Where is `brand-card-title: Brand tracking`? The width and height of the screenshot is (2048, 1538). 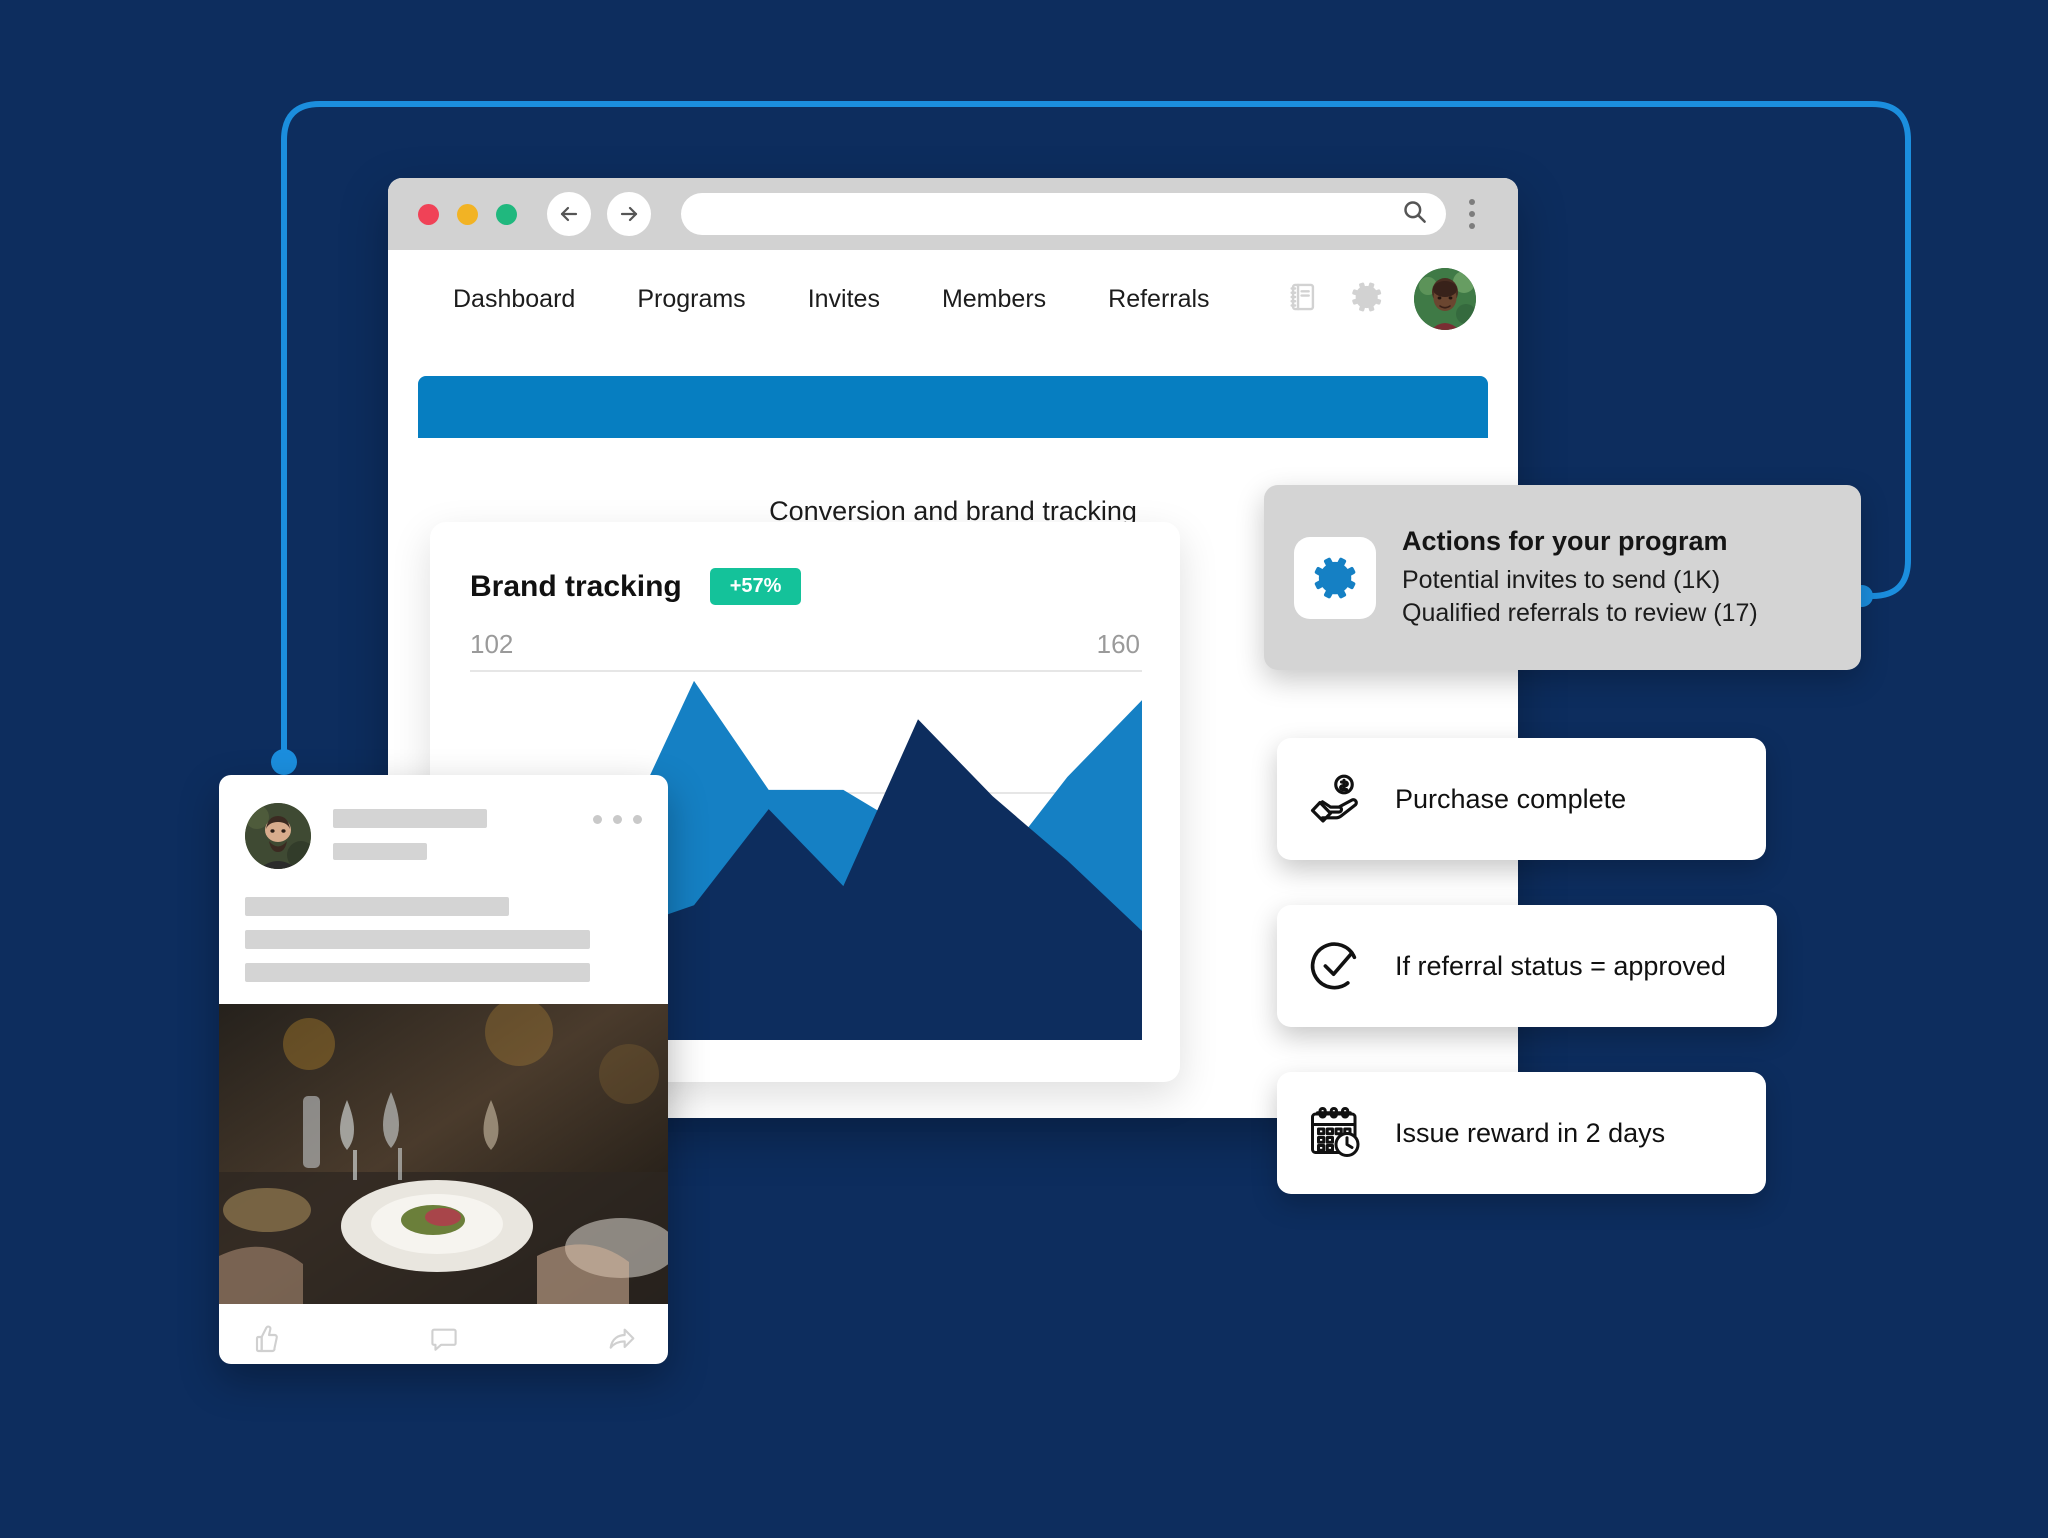 brand-card-title: Brand tracking is located at coordinates (576, 586).